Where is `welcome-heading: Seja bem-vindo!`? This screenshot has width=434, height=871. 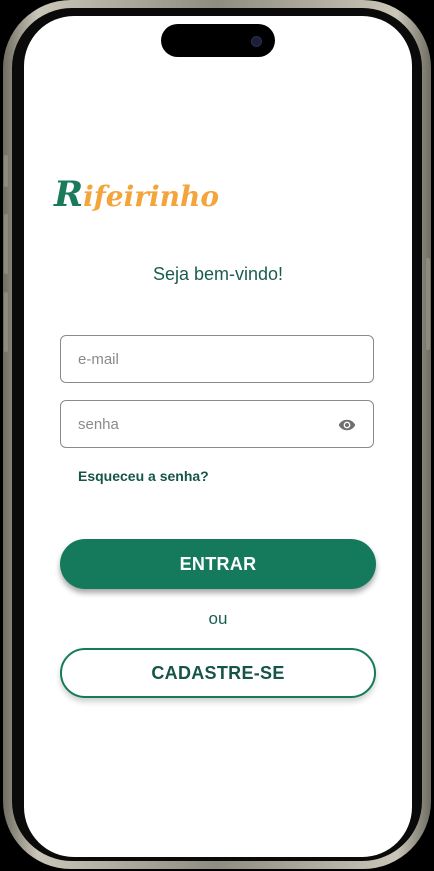
welcome-heading: Seja bem-vindo! is located at coordinates (218, 274).